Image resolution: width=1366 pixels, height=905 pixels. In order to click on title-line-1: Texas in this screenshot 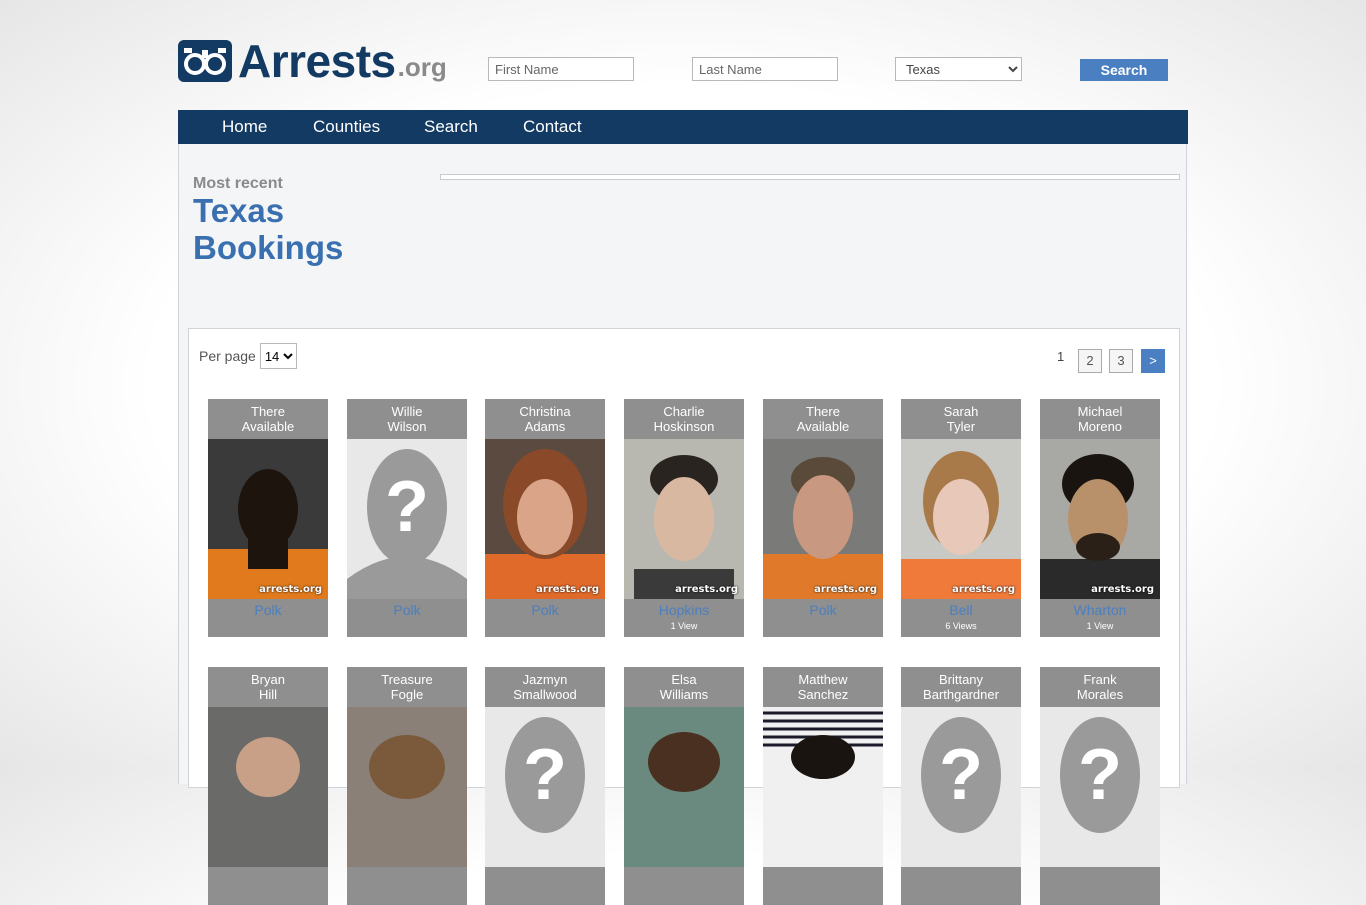, I will do `click(239, 210)`.